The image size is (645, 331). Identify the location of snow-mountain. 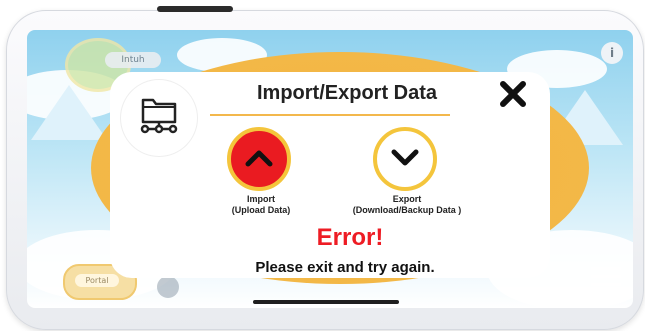
(69, 112).